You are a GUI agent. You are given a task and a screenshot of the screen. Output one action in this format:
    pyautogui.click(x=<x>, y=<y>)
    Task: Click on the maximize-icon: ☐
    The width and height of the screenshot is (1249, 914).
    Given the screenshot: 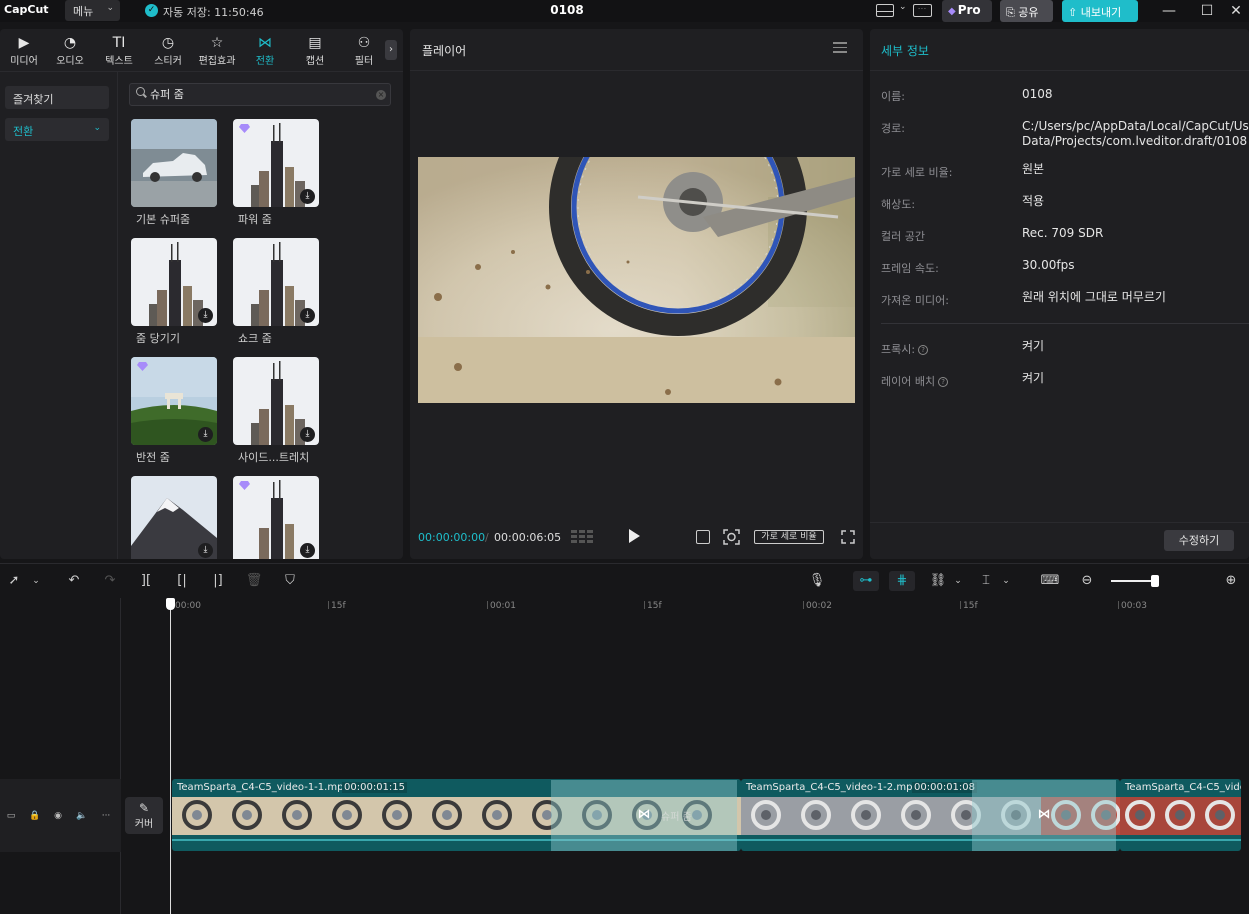 What is the action you would take?
    pyautogui.click(x=1207, y=11)
    